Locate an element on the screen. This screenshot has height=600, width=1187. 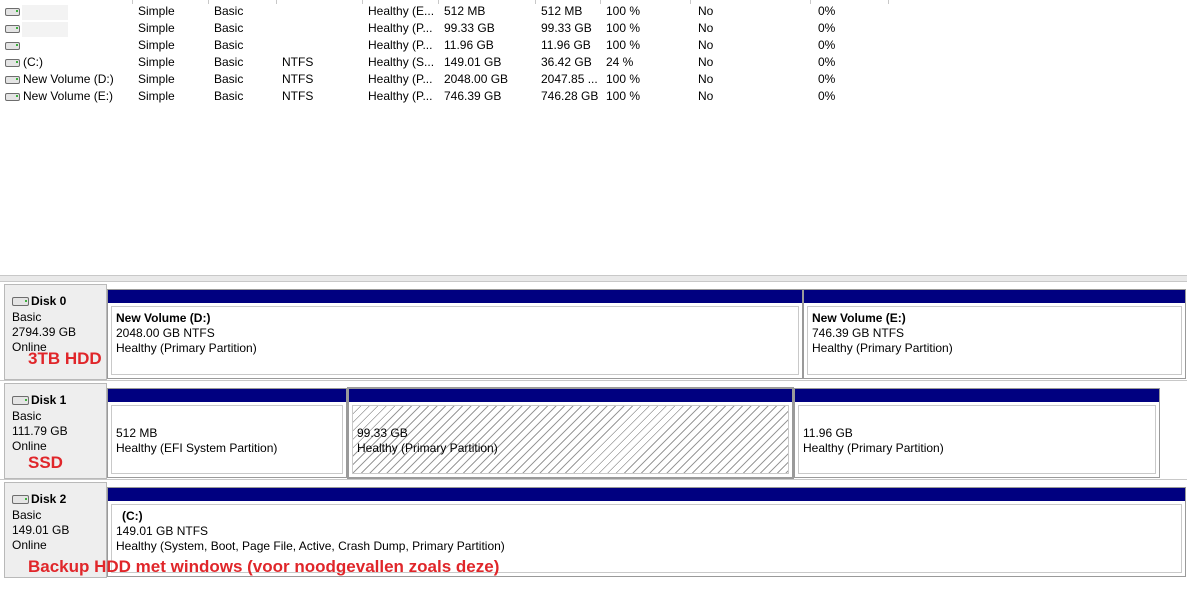
volume-capacity: 2048.00 GB is located at coordinates (476, 79).